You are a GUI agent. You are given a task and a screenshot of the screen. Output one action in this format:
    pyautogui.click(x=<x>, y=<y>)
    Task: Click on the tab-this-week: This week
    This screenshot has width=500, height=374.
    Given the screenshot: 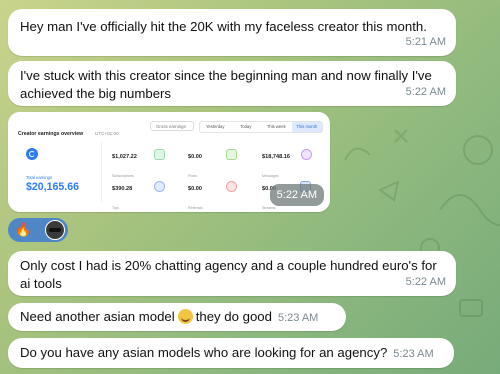 What is the action you would take?
    pyautogui.click(x=276, y=126)
    